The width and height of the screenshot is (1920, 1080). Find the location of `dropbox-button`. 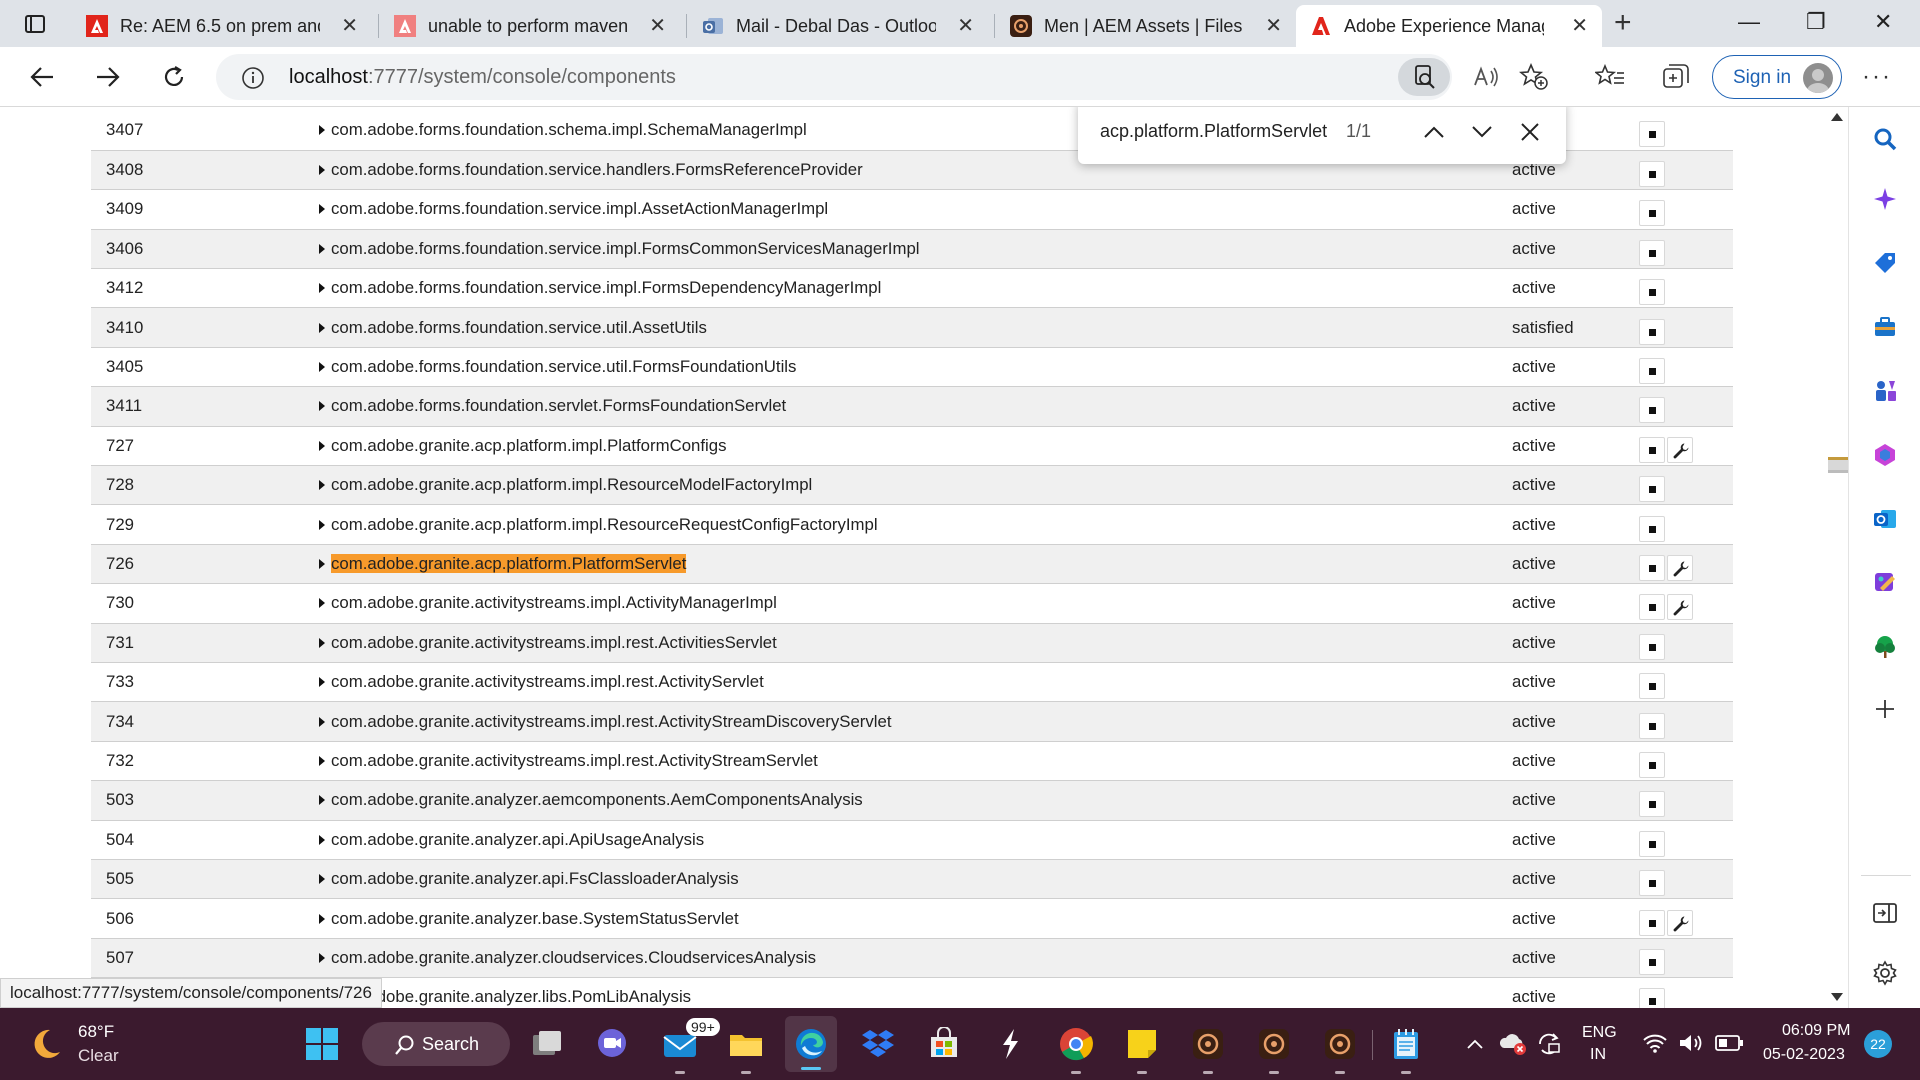

dropbox-button is located at coordinates (878, 1044).